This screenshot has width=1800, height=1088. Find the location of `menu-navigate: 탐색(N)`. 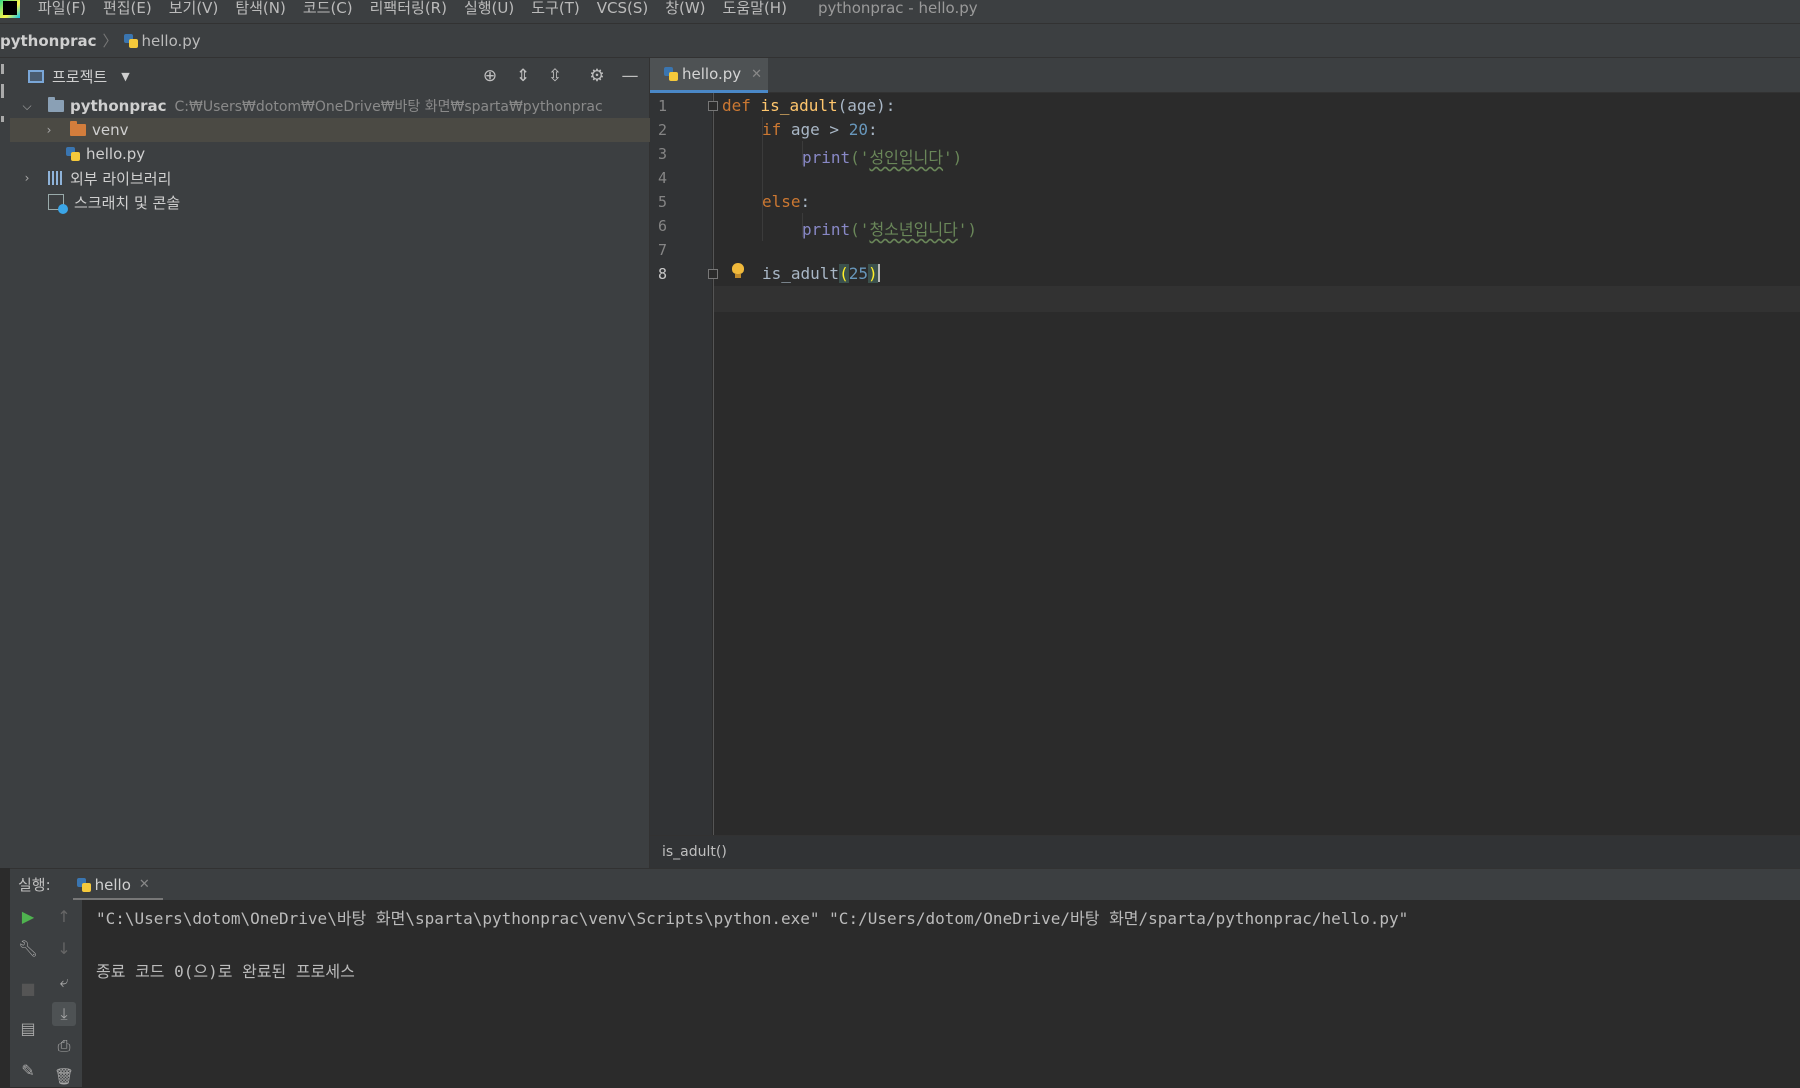

menu-navigate: 탐색(N) is located at coordinates (260, 9).